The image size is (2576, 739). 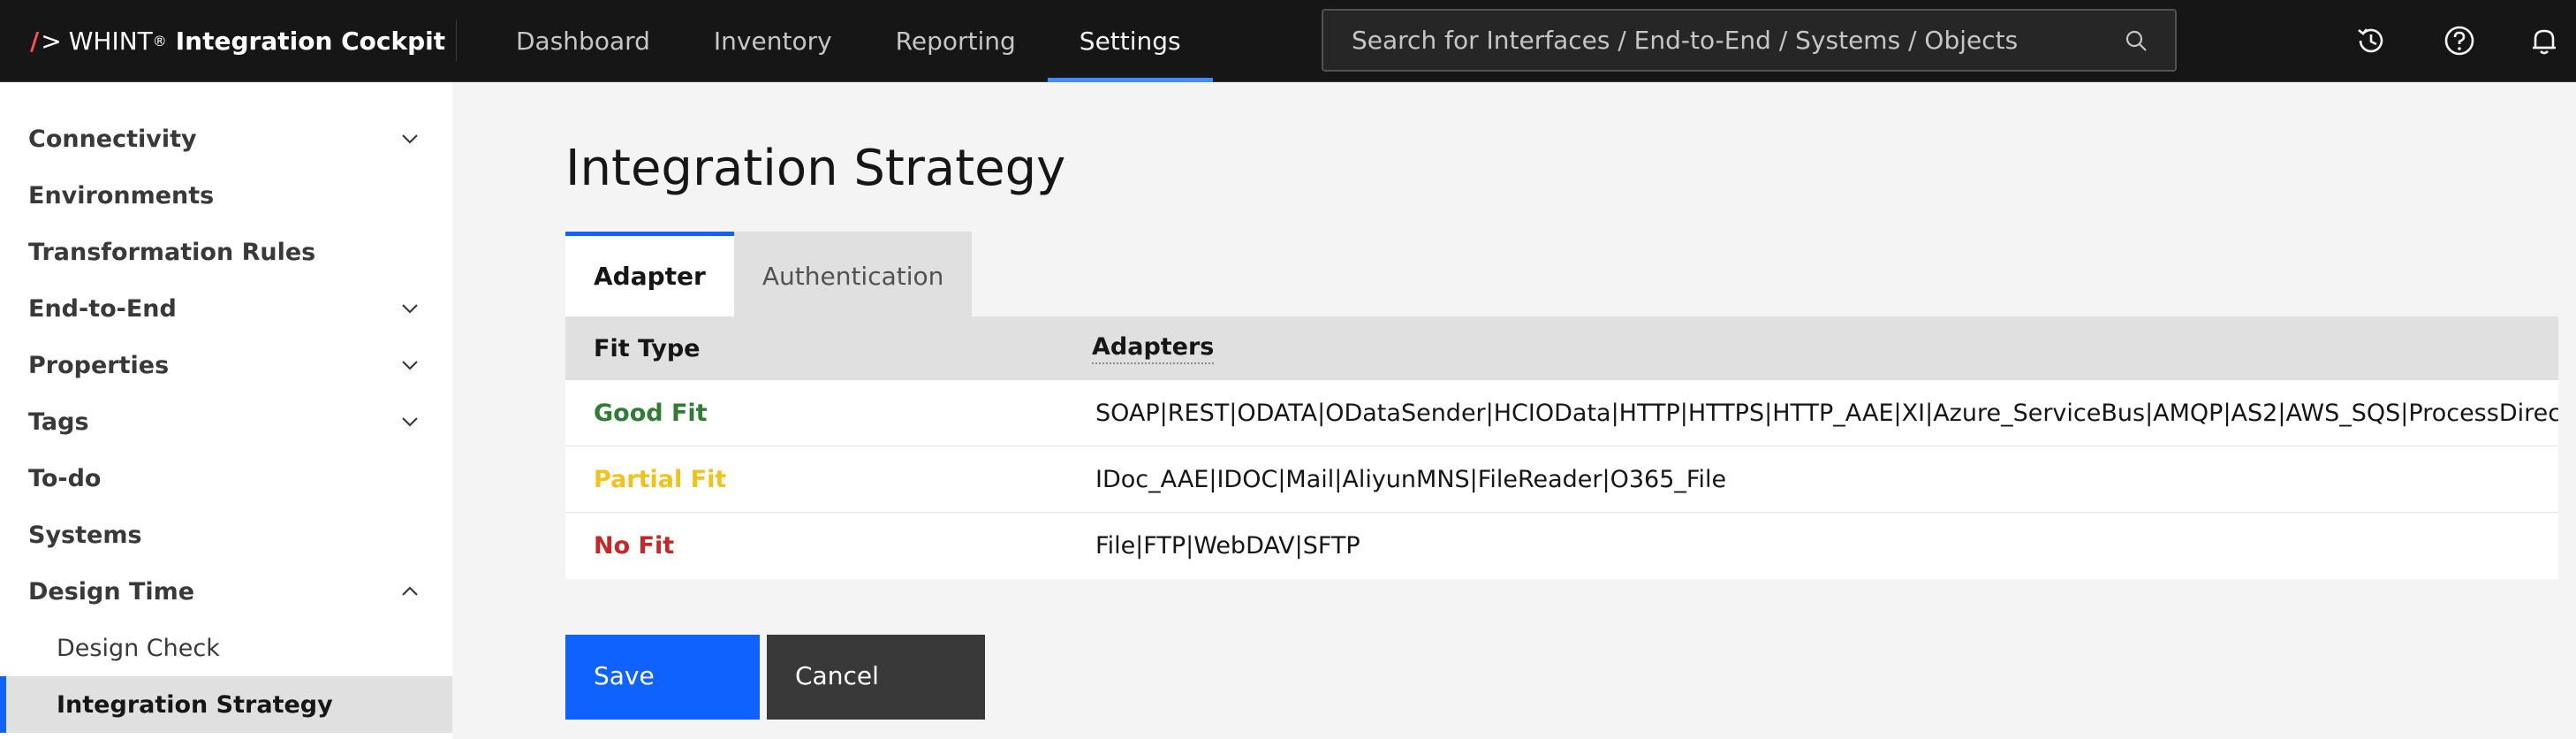 I want to click on notification-icon, so click(x=2544, y=40).